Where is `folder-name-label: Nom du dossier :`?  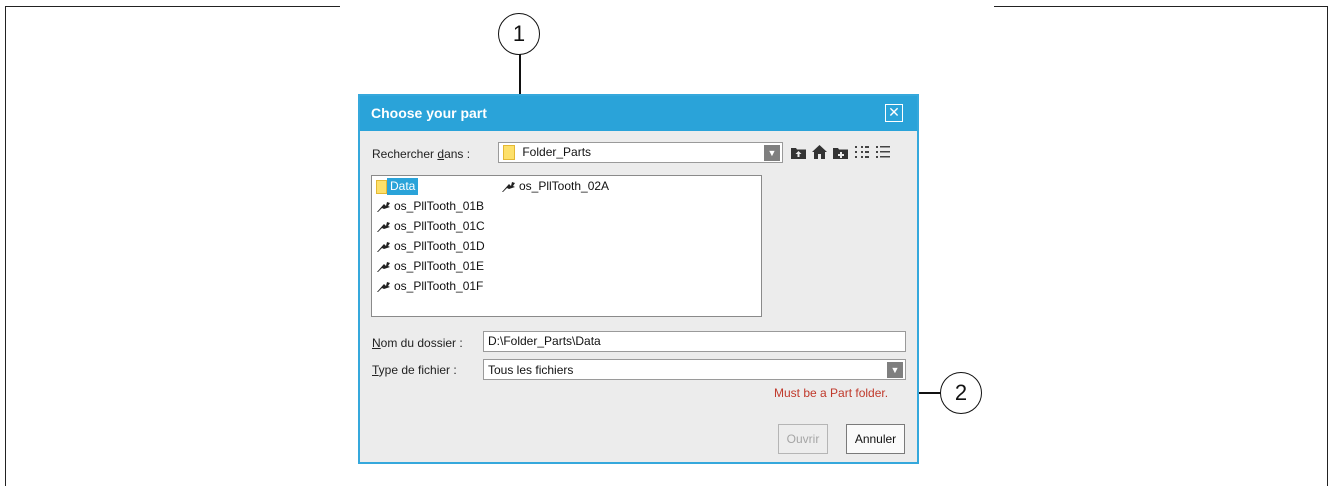 folder-name-label: Nom du dossier : is located at coordinates (417, 343).